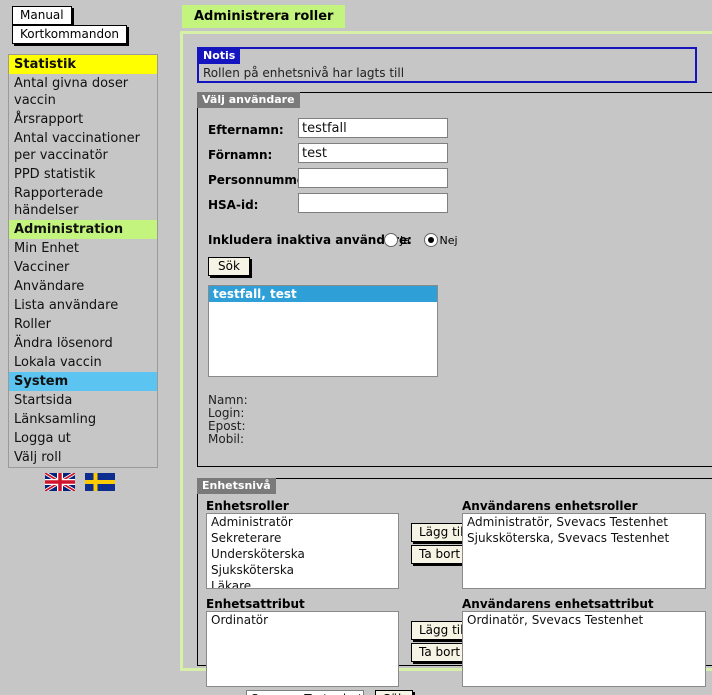  Describe the element at coordinates (83, 324) in the screenshot. I see `sidebar-item-roller: Roller` at that location.